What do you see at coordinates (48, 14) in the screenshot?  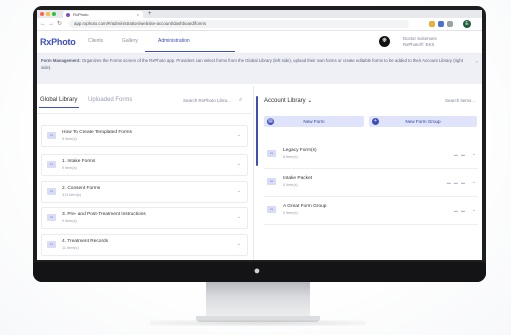 I see `minimize-window-icon` at bounding box center [48, 14].